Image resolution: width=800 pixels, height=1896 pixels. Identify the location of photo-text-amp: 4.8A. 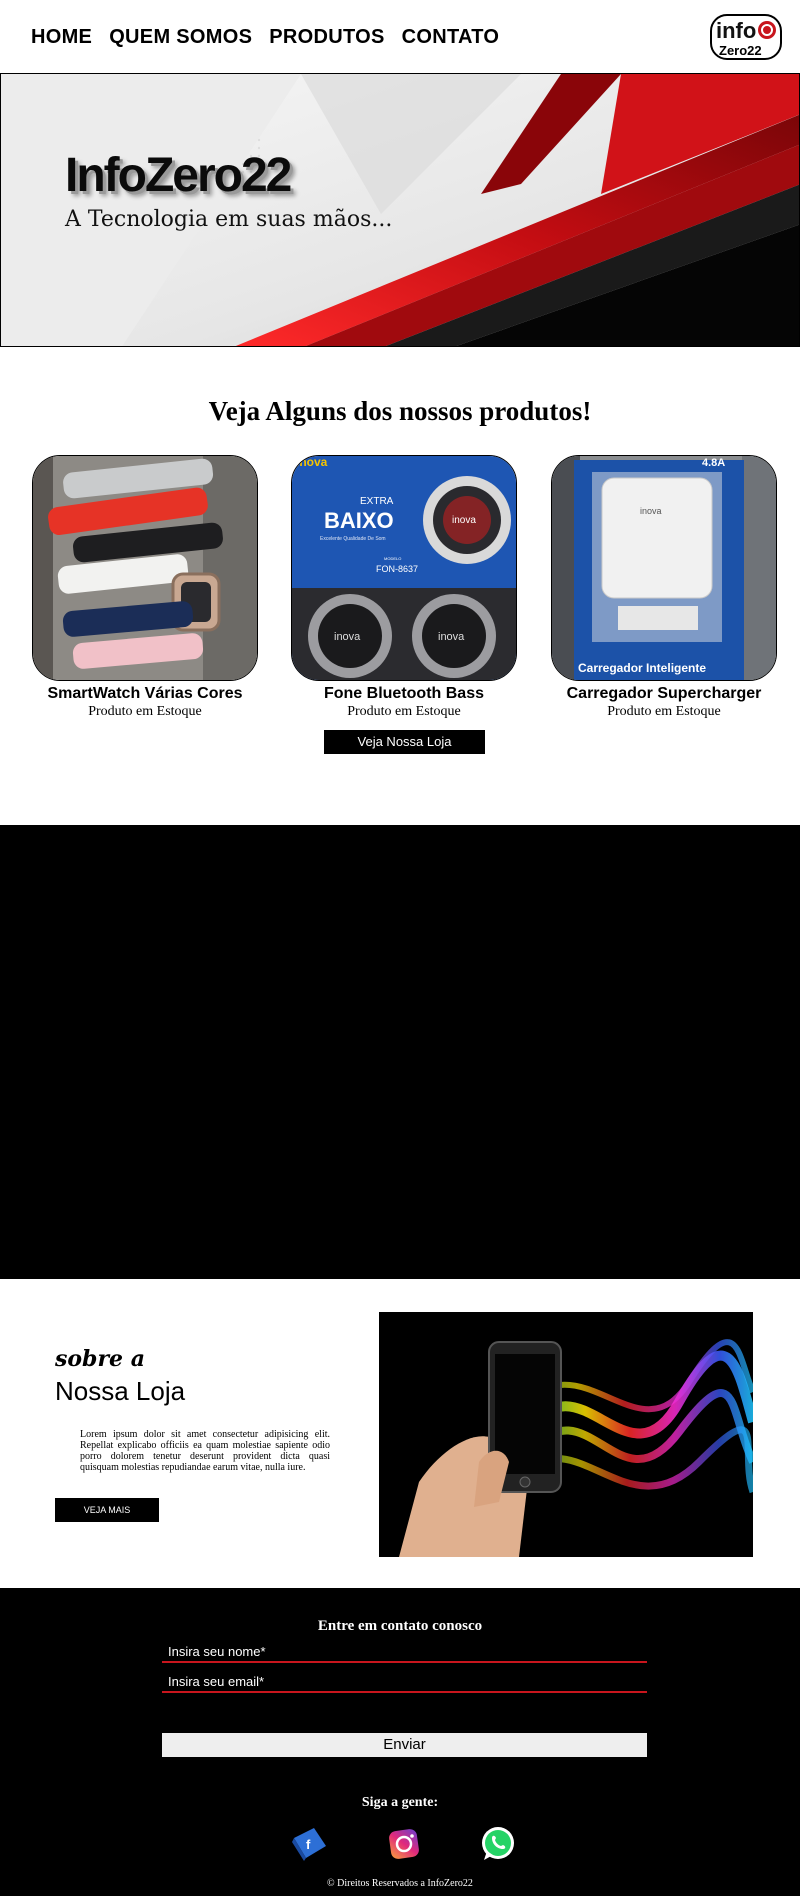
(713, 463).